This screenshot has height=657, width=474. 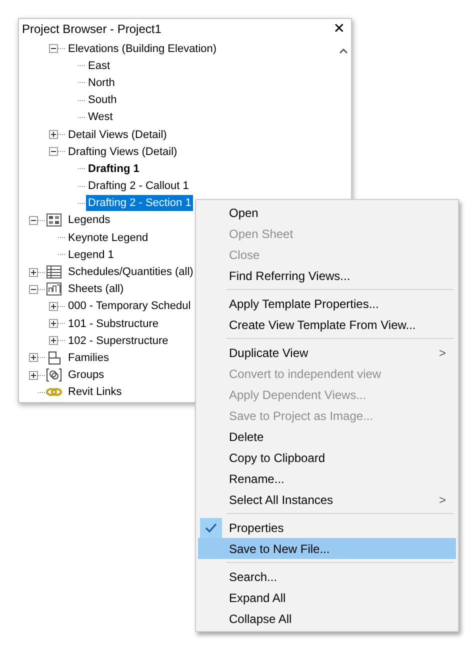 What do you see at coordinates (327, 457) in the screenshot?
I see `menu-item: Copy to Clipboard` at bounding box center [327, 457].